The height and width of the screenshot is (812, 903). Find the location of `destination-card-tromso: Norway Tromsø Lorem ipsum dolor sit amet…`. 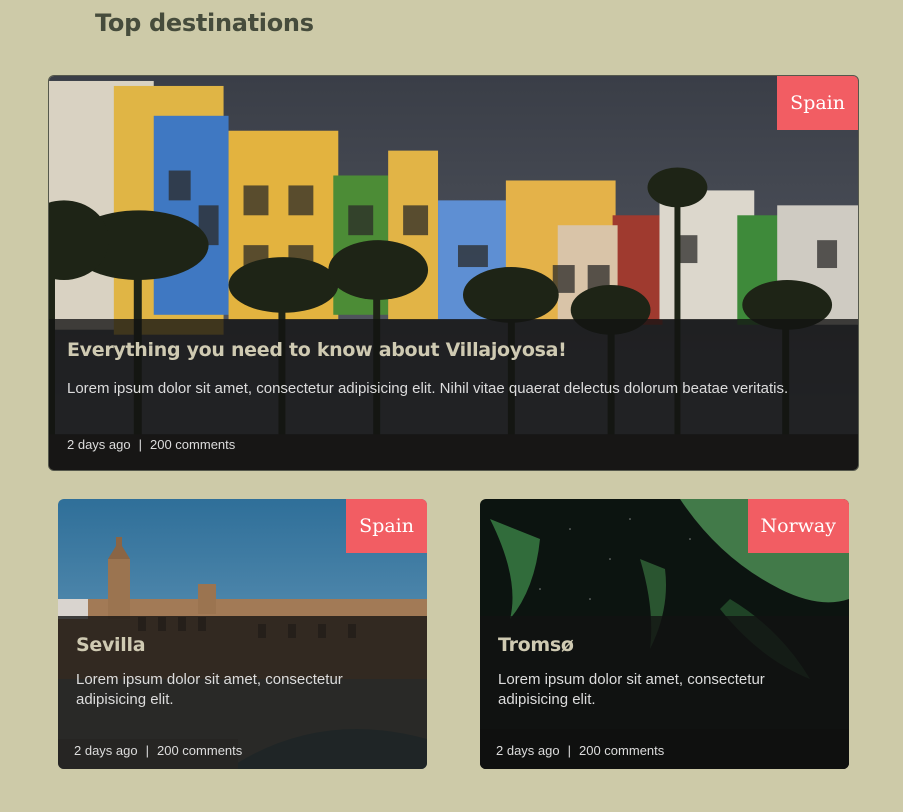

destination-card-tromso: Norway Tromsø Lorem ipsum dolor sit amet… is located at coordinates (664, 634).